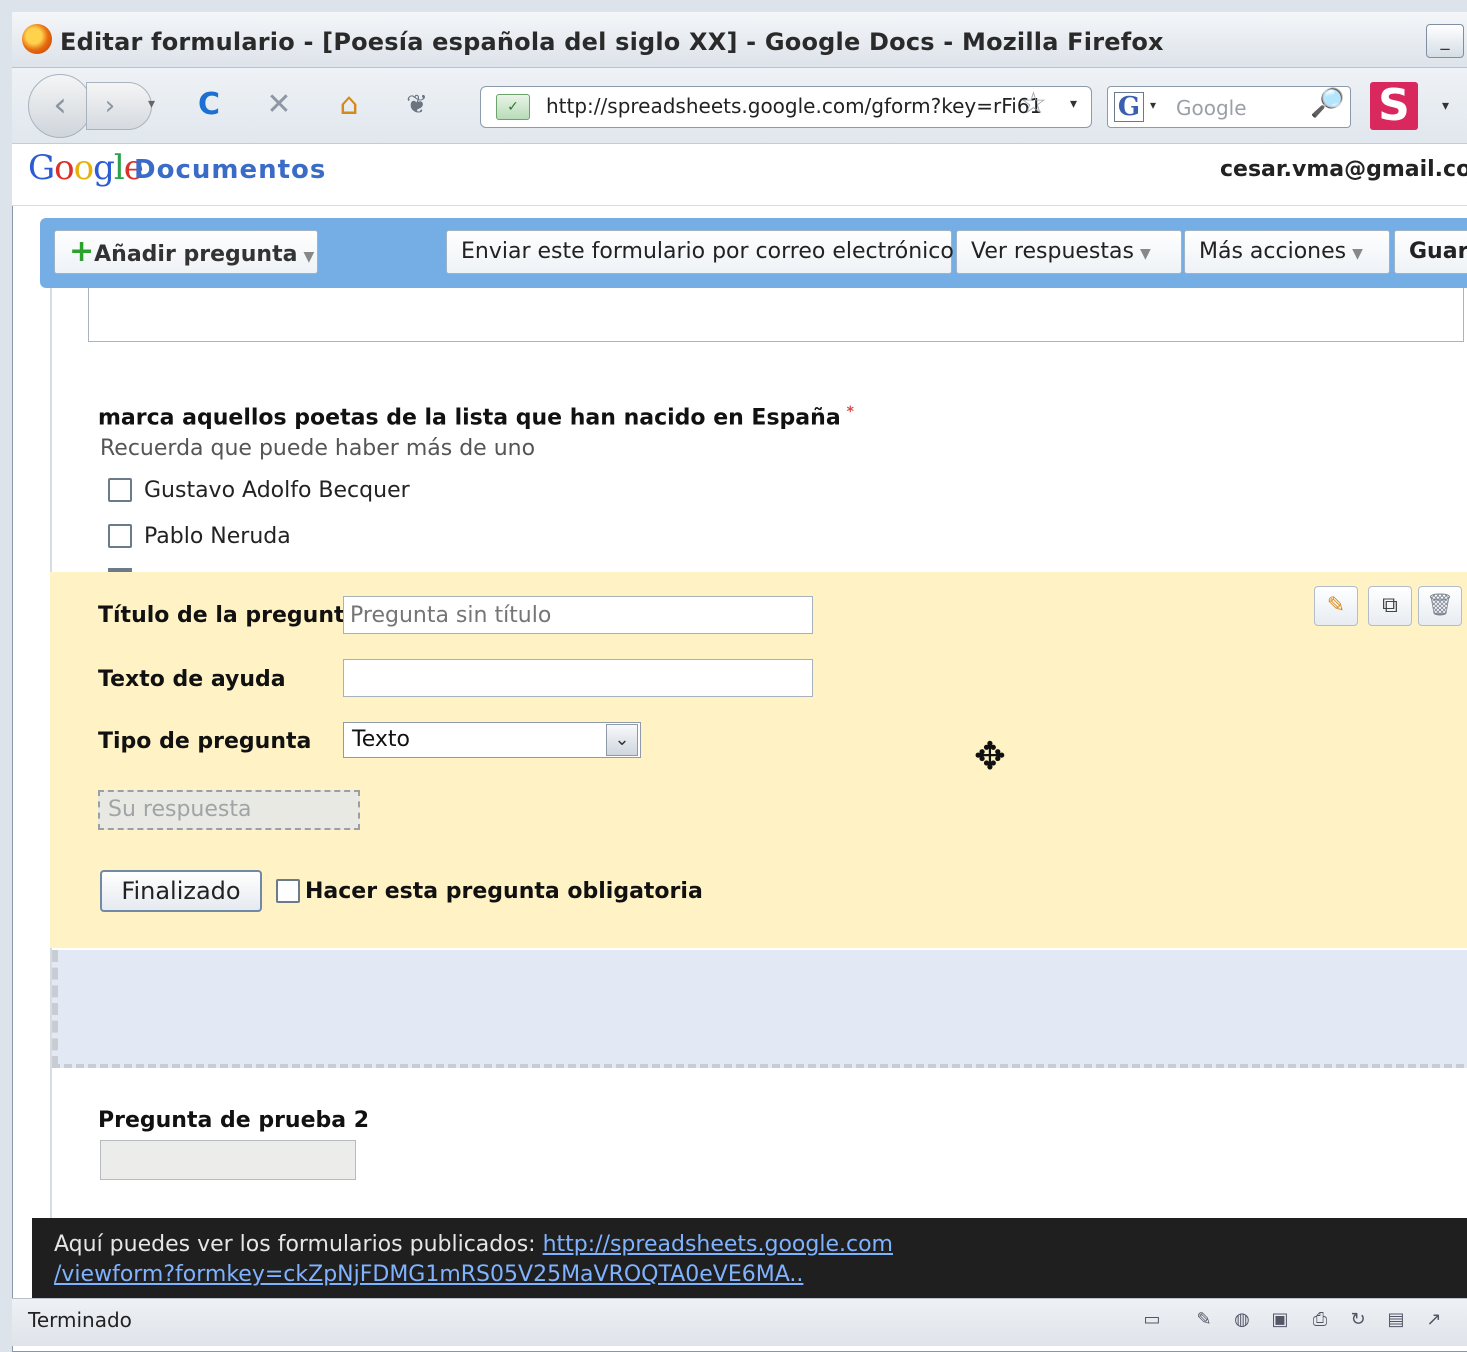 This screenshot has height=1352, width=1467. I want to click on trash-icon: 🗑, so click(1440, 606).